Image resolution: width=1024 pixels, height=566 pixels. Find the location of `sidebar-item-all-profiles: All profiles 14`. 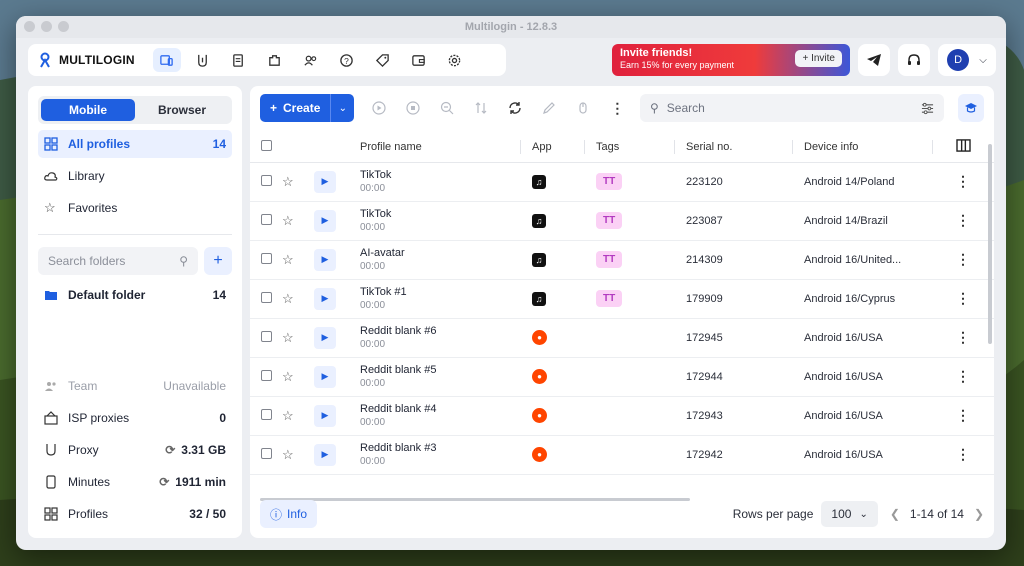

sidebar-item-all-profiles: All profiles 14 is located at coordinates (135, 144).